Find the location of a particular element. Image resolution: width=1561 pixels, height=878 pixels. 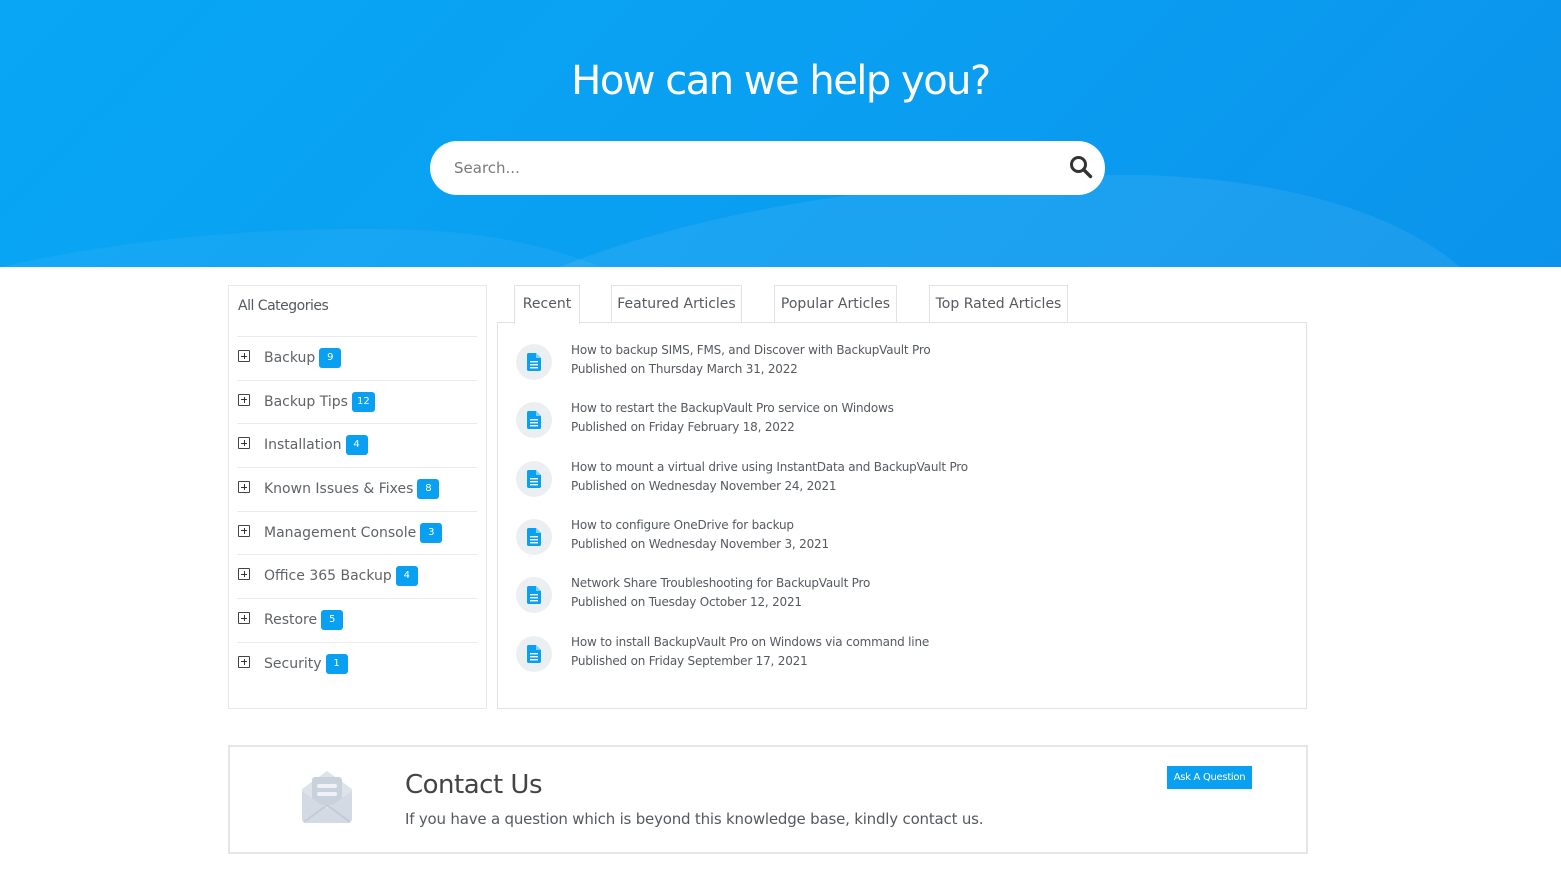

article-date: Published on Friday February 18, 2022 is located at coordinates (683, 427).